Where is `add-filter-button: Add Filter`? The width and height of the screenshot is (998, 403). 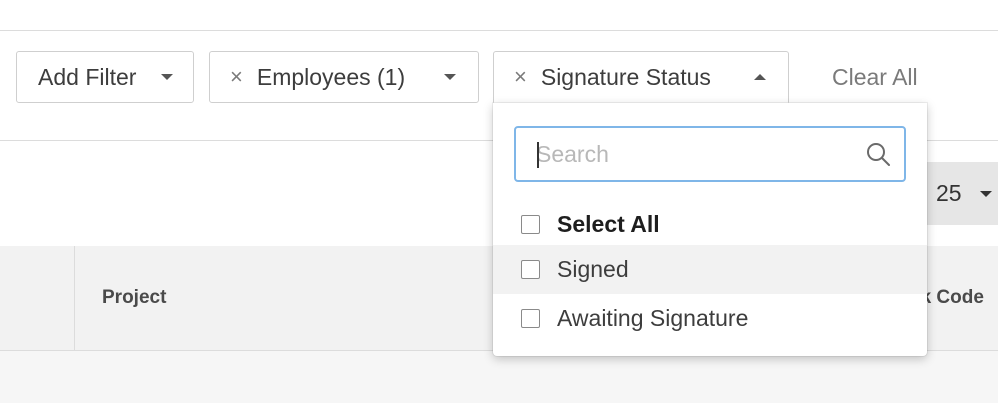
add-filter-button: Add Filter is located at coordinates (105, 77).